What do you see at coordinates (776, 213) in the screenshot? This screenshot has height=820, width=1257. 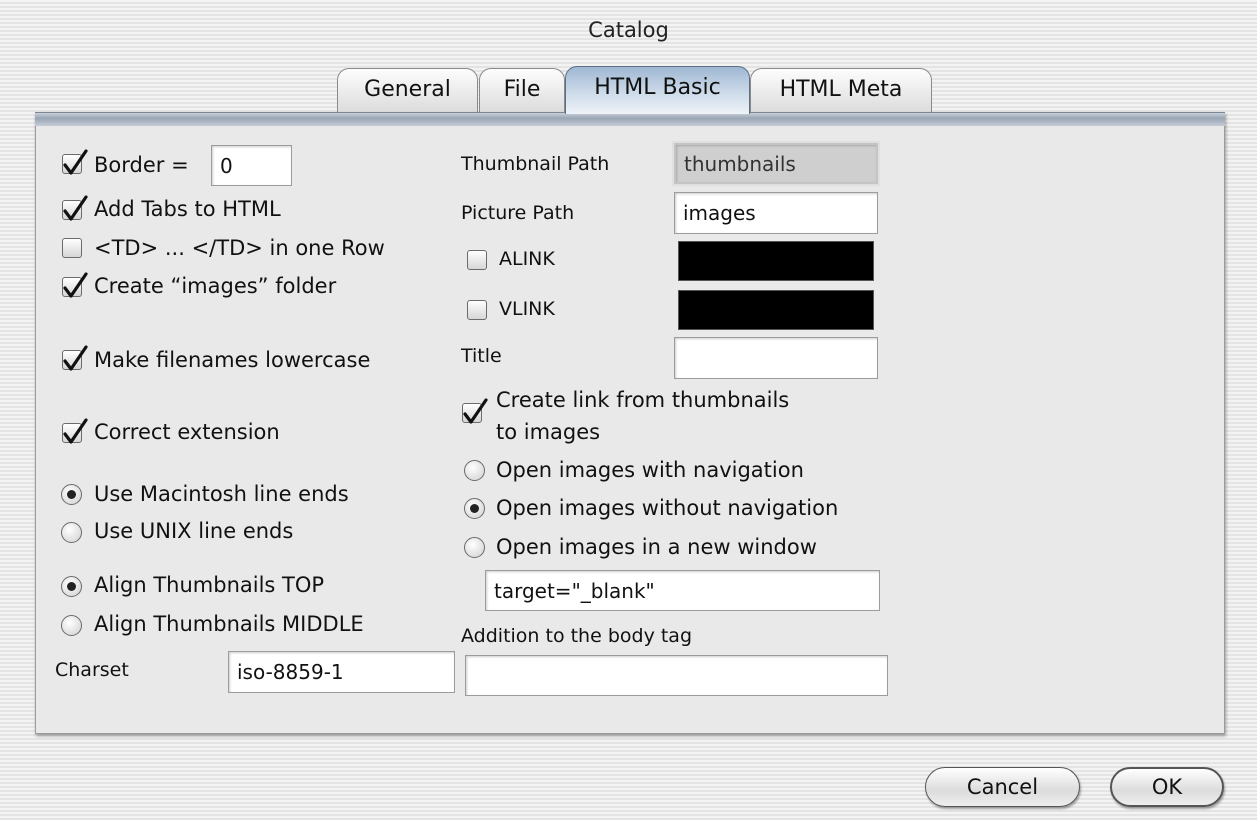 I see `picture-path-field` at bounding box center [776, 213].